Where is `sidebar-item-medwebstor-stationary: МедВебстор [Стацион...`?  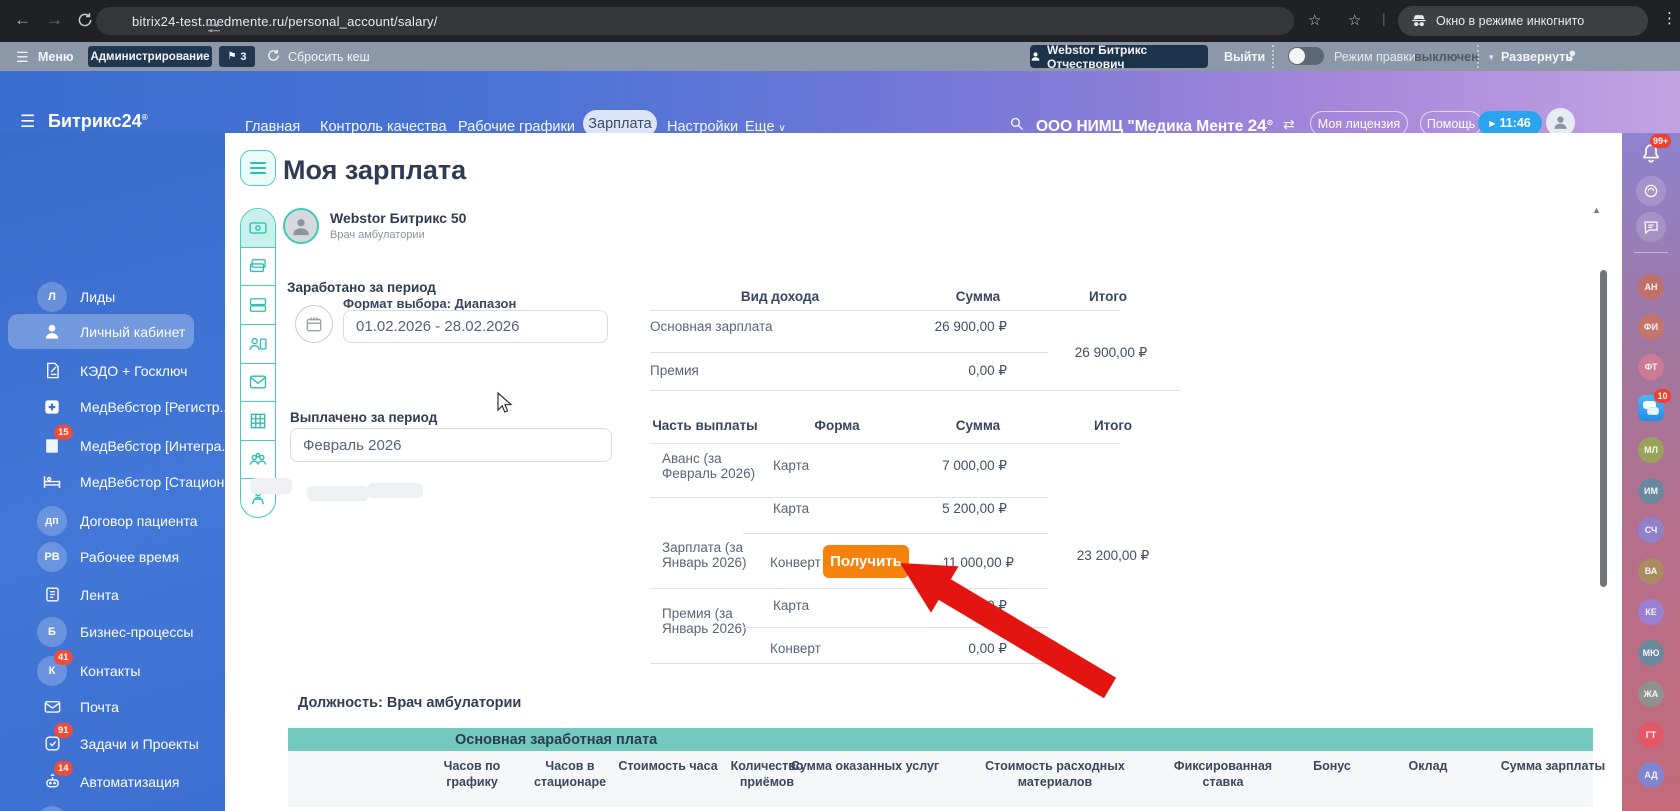
sidebar-item-medwebstor-stationary: МедВебстор [Стацион... is located at coordinates (122, 481).